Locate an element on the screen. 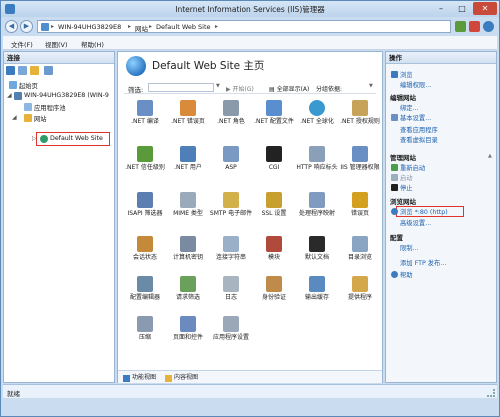 This screenshot has height=417, width=500. connect-icon is located at coordinates (10, 70).